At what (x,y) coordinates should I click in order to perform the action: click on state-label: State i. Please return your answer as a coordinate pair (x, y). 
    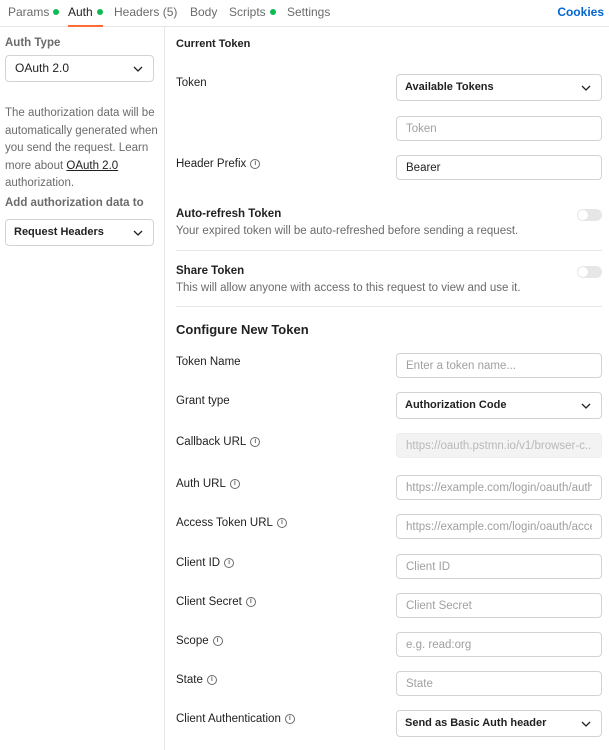
    Looking at the image, I should click on (196, 680).